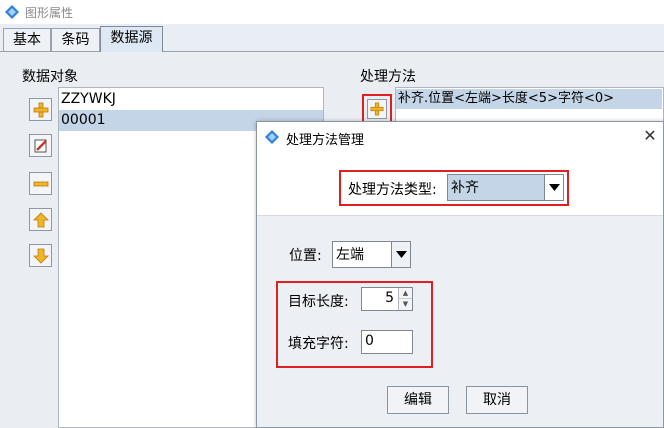  I want to click on position-select: 左端, so click(371, 254).